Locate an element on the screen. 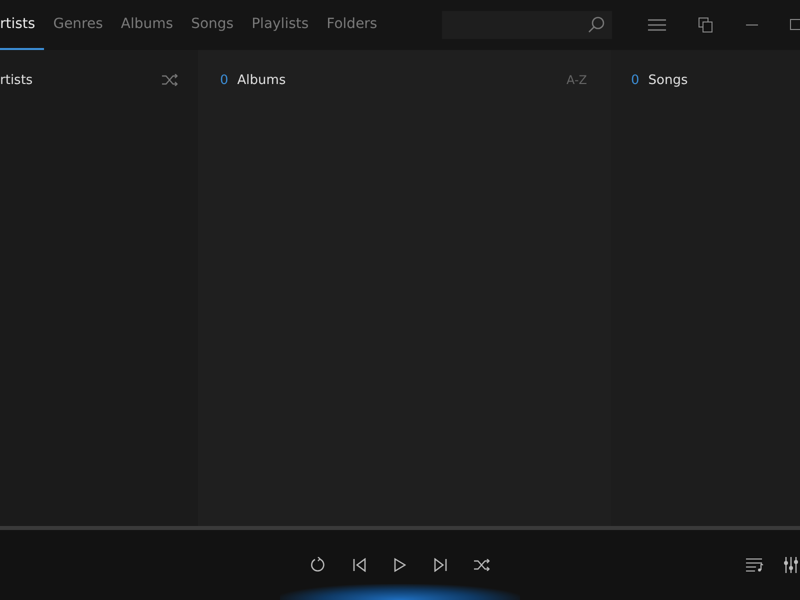 The width and height of the screenshot is (800, 600). tab: Folders is located at coordinates (352, 25).